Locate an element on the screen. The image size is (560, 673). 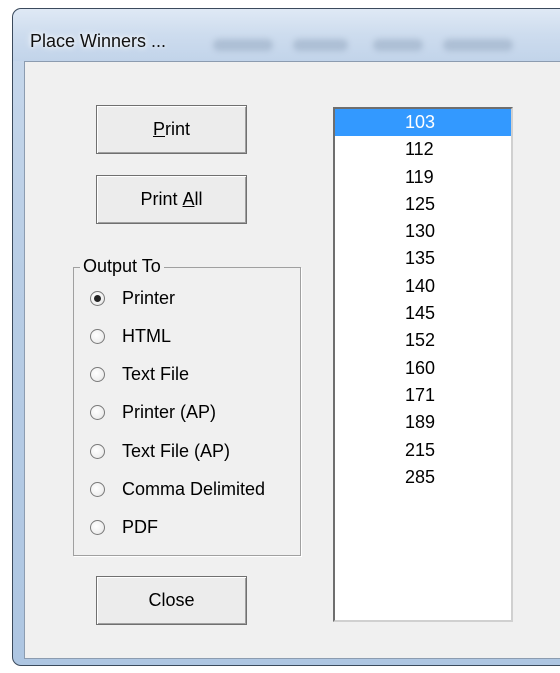
radio-option-printer-ap: Printer (AP) is located at coordinates (153, 413).